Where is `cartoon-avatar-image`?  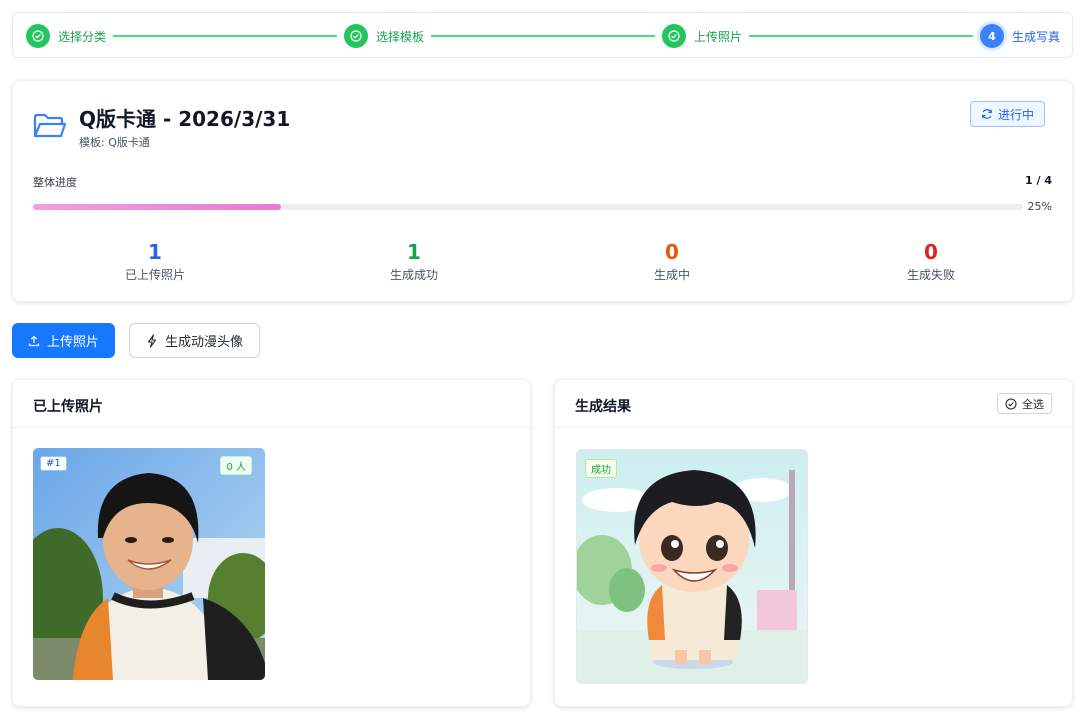 cartoon-avatar-image is located at coordinates (692, 566).